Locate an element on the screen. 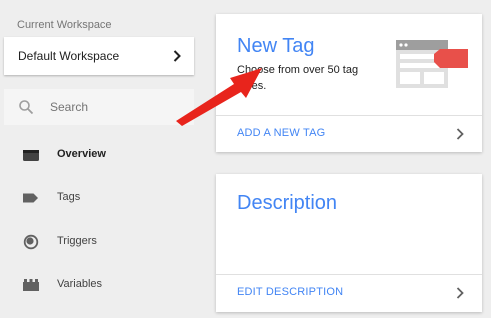 This screenshot has width=491, height=318. trigger-icon is located at coordinates (31, 242).